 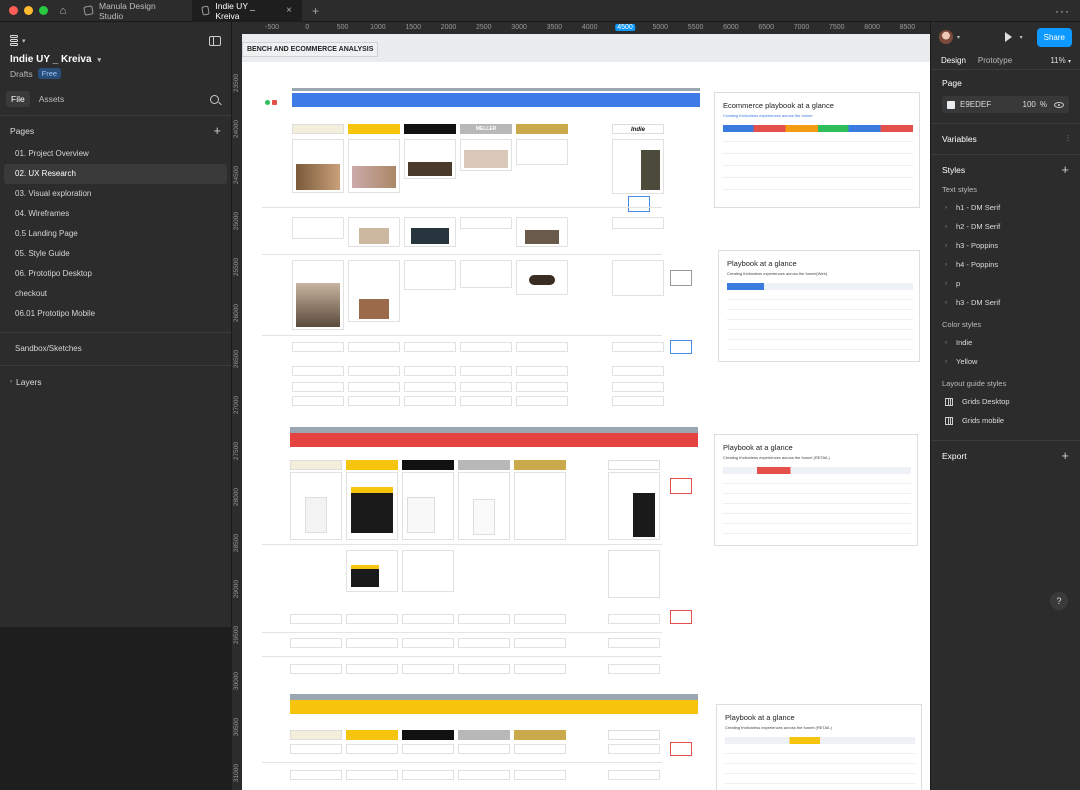 What do you see at coordinates (43, 10) in the screenshot?
I see `maximize-window-button` at bounding box center [43, 10].